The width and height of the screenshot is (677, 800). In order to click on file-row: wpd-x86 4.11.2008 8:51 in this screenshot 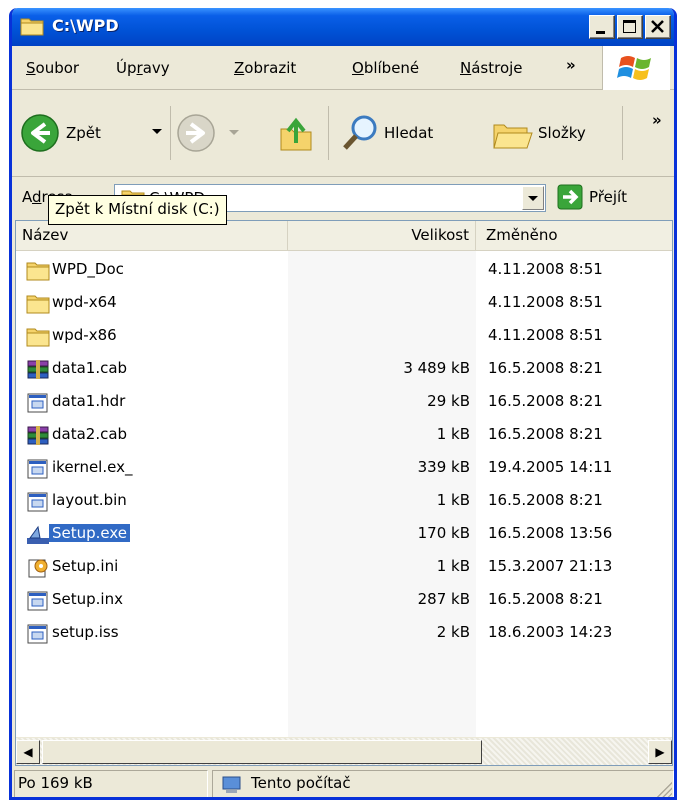, I will do `click(336, 337)`.